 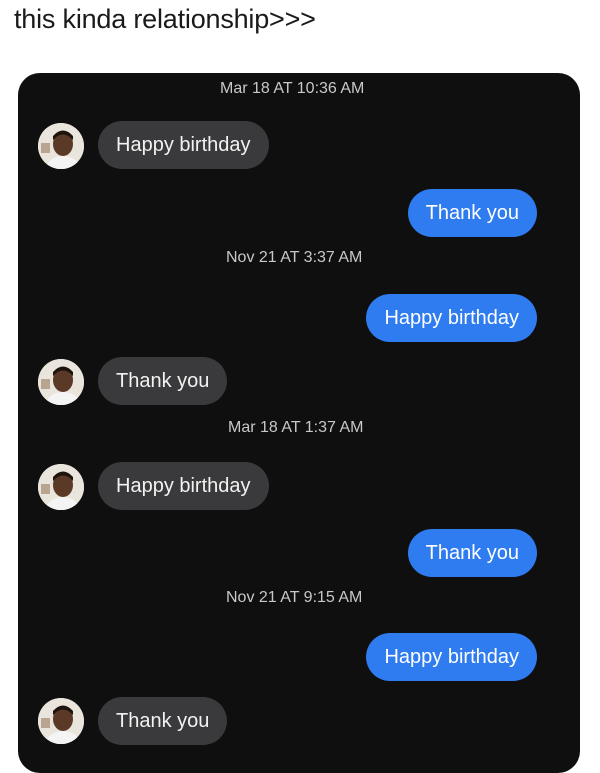 What do you see at coordinates (294, 597) in the screenshot?
I see `timestamp: Nov 21 AT 9:15 AM` at bounding box center [294, 597].